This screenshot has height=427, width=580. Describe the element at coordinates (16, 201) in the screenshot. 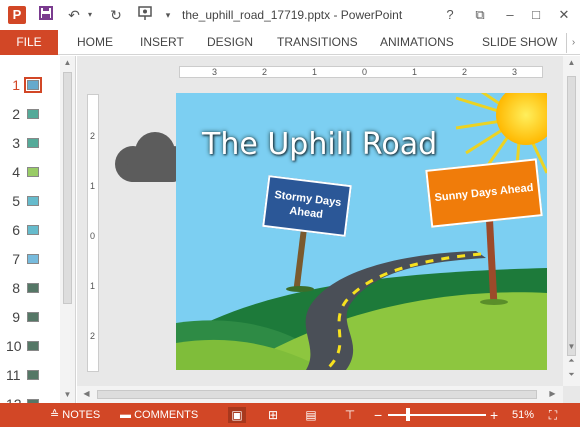

I see `slide-number: 5` at that location.